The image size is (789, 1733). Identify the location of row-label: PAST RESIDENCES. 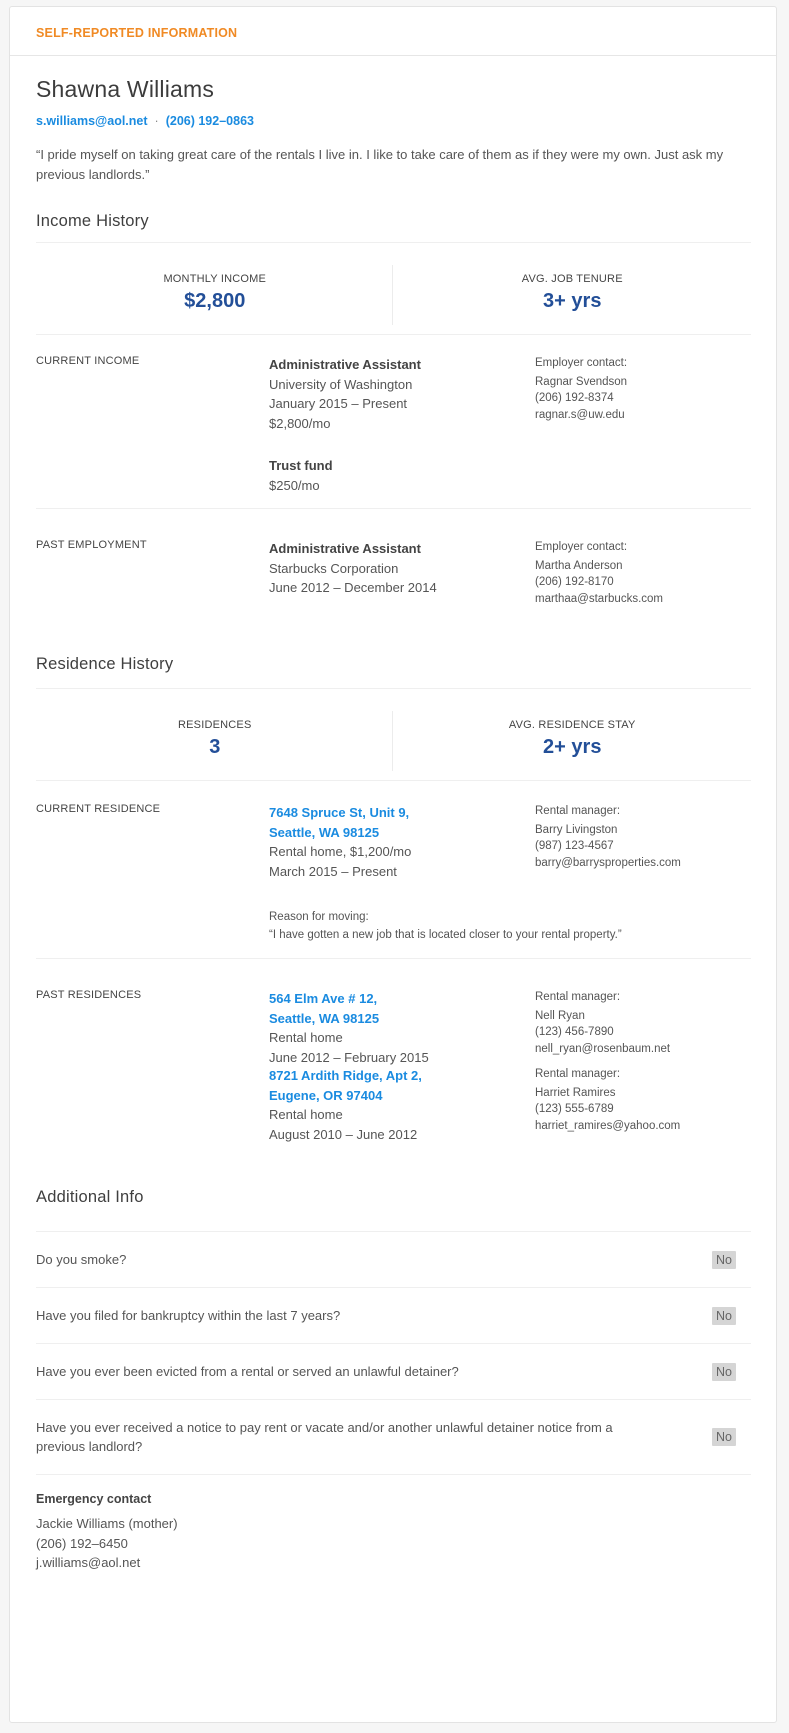
(89, 995).